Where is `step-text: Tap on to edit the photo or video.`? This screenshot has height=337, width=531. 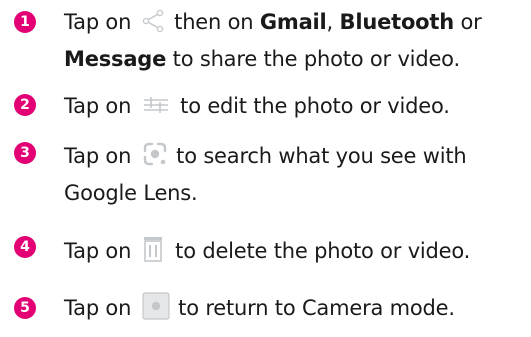
step-text: Tap on to edit the photo or video. is located at coordinates (294, 106).